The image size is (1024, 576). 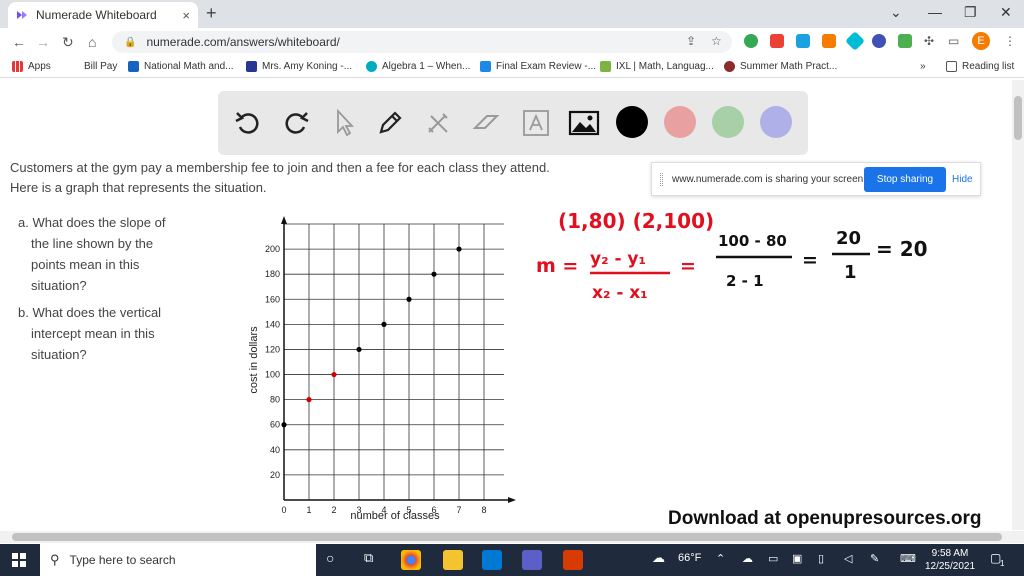 I want to click on taskbar-search: ⚲ Type here to search, so click(x=178, y=560).